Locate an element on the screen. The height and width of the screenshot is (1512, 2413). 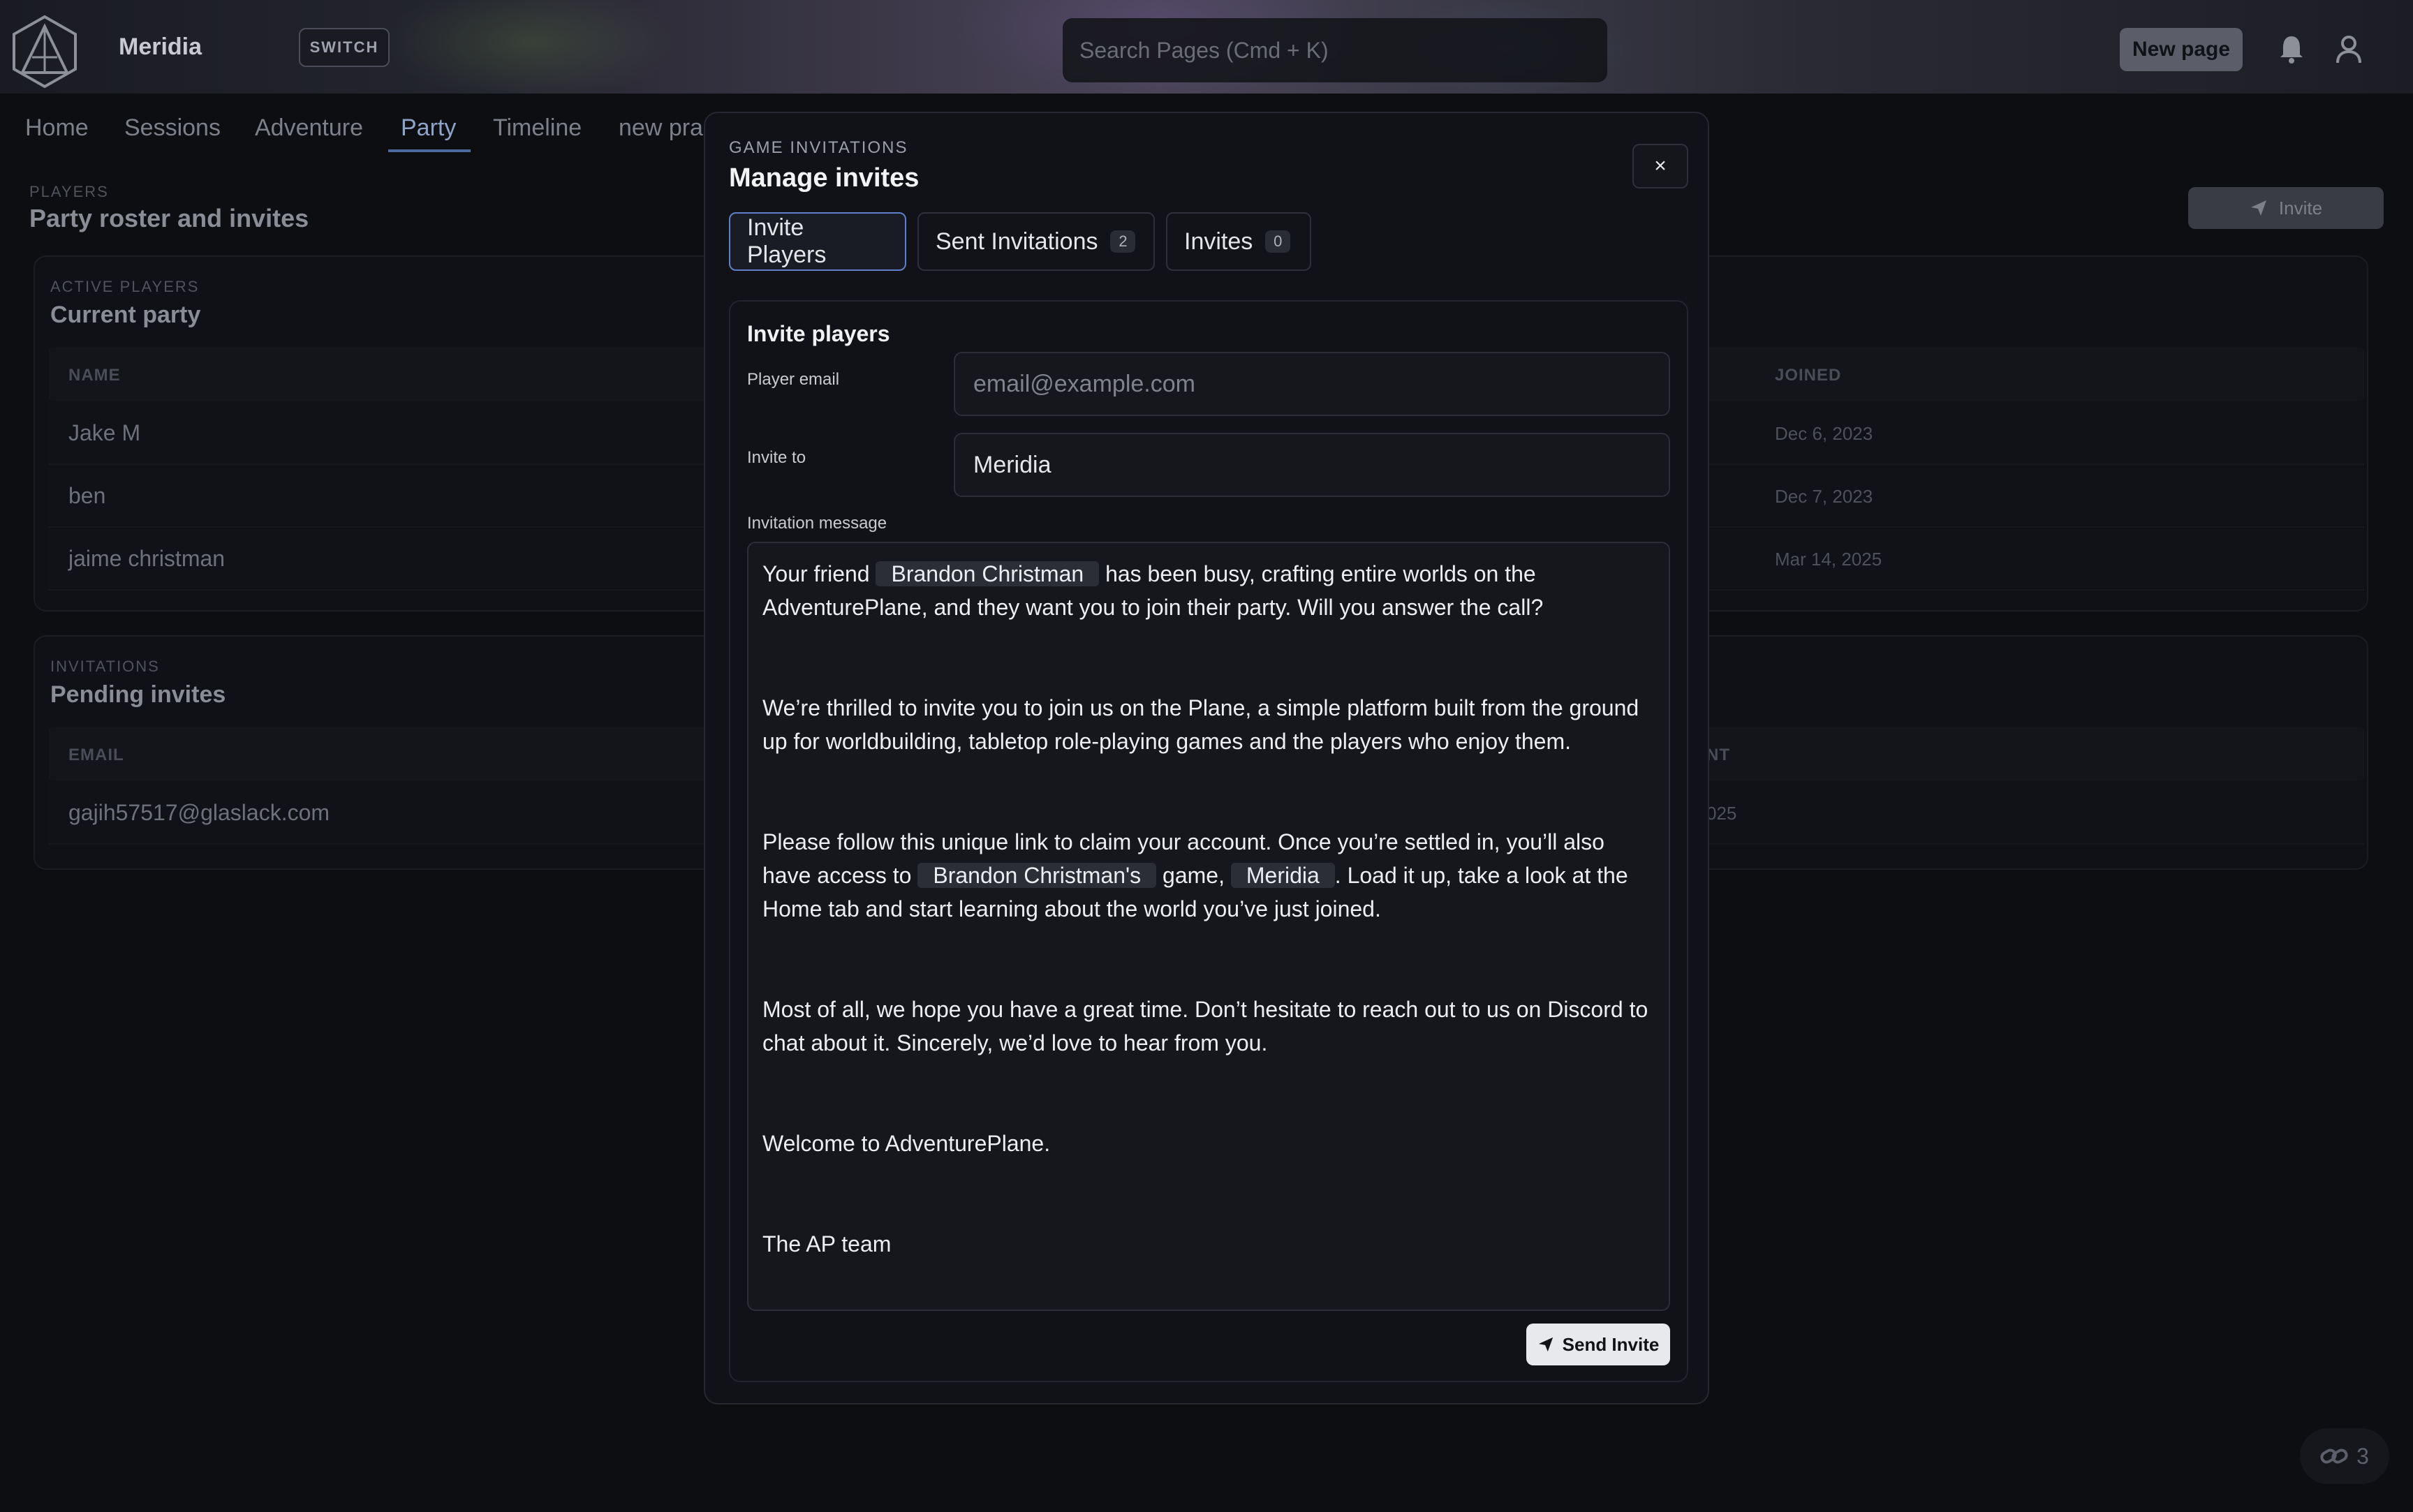
message-text: Your friend is located at coordinates (816, 573).